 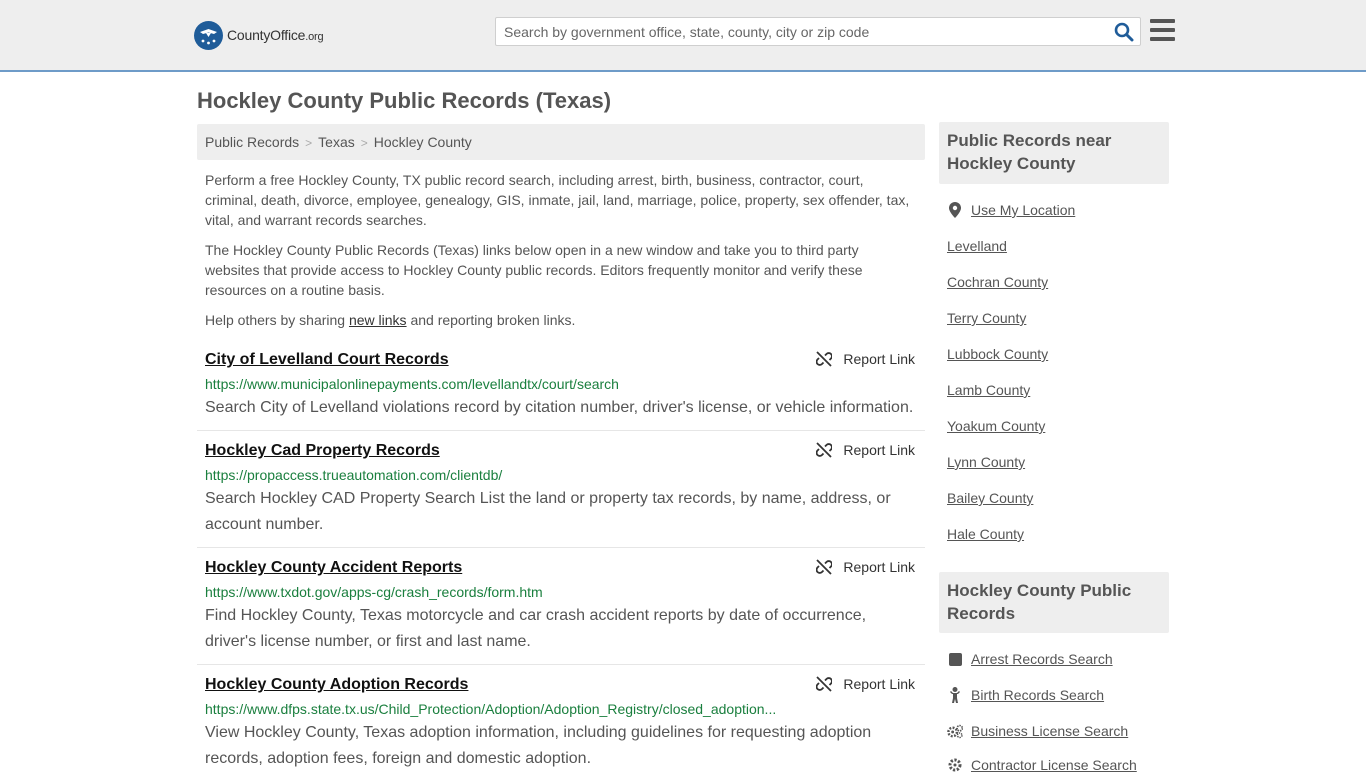 I want to click on breadcrumb-current: Hockley County, so click(x=422, y=142).